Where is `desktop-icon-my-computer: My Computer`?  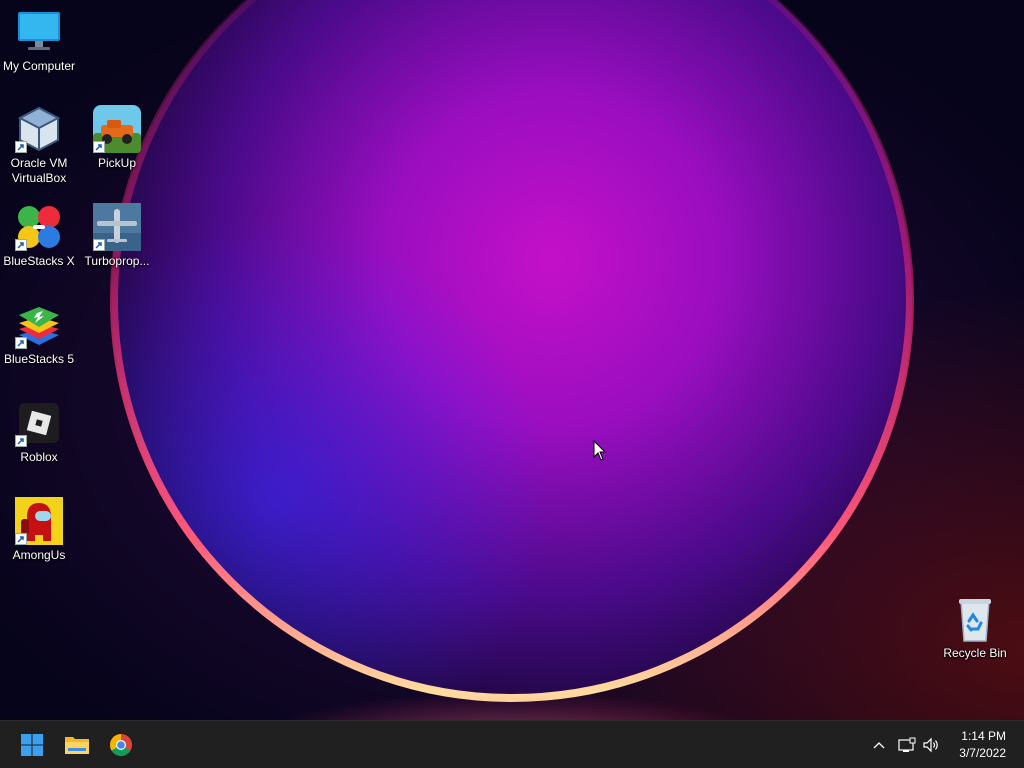 desktop-icon-my-computer: My Computer is located at coordinates (39, 41).